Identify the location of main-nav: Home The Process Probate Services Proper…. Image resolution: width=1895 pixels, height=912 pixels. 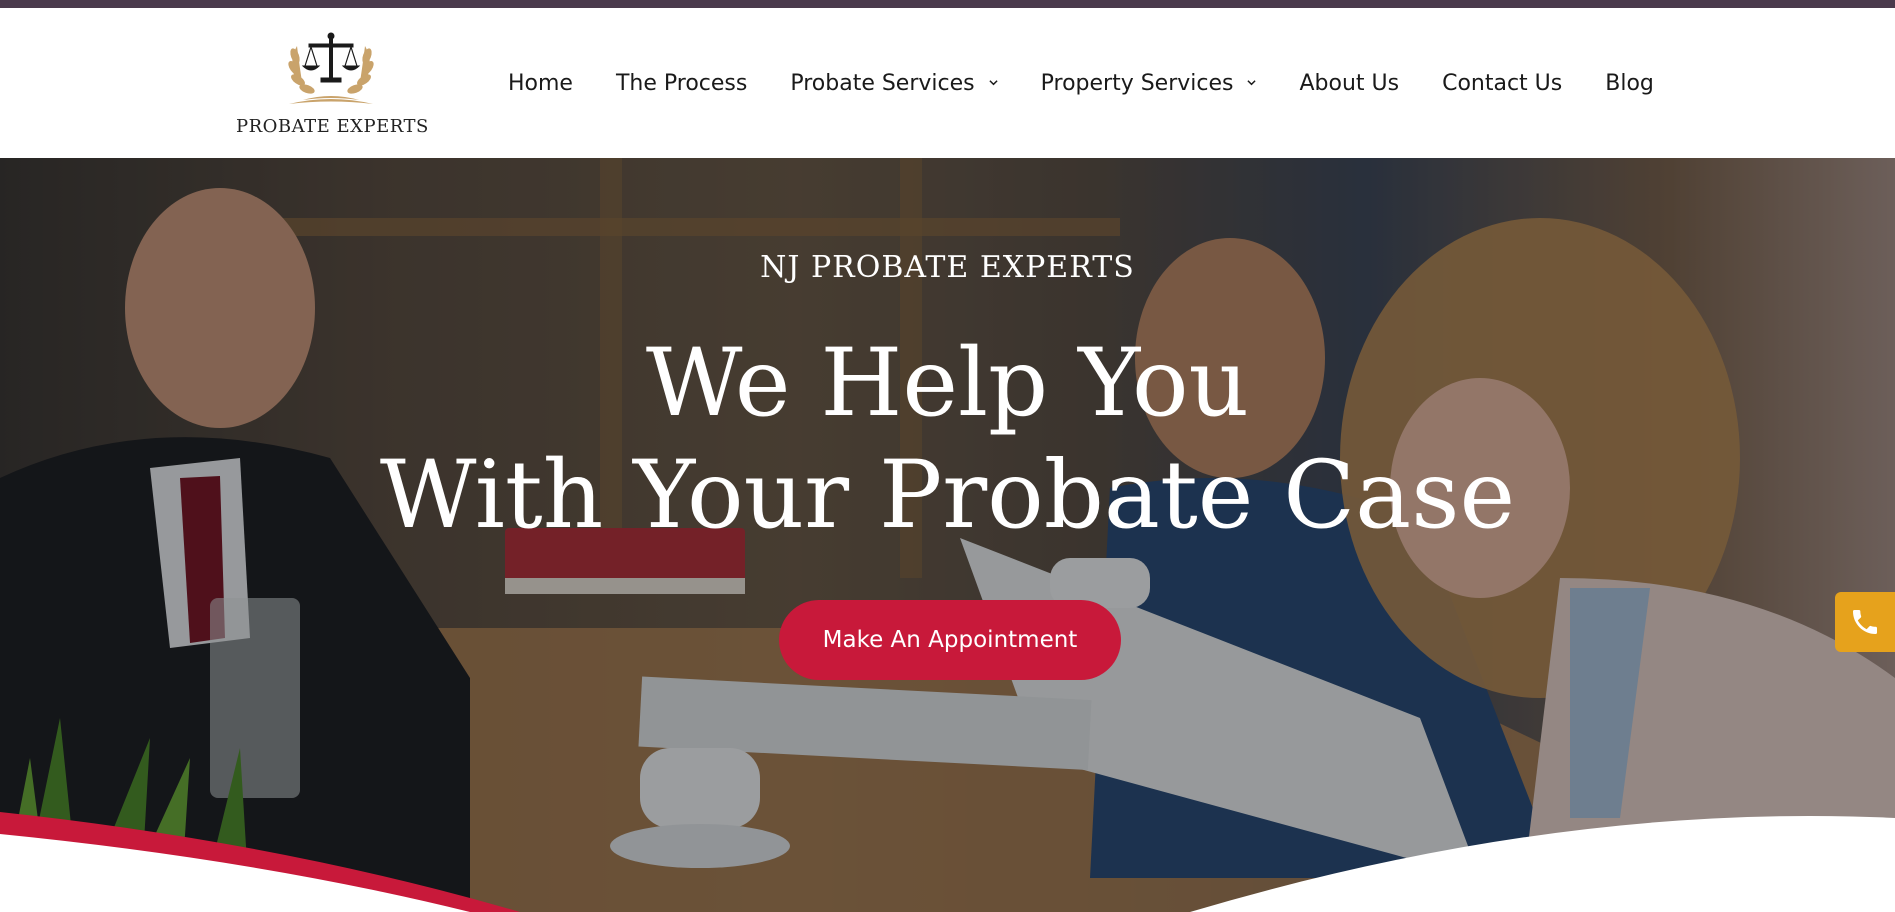
(1081, 83).